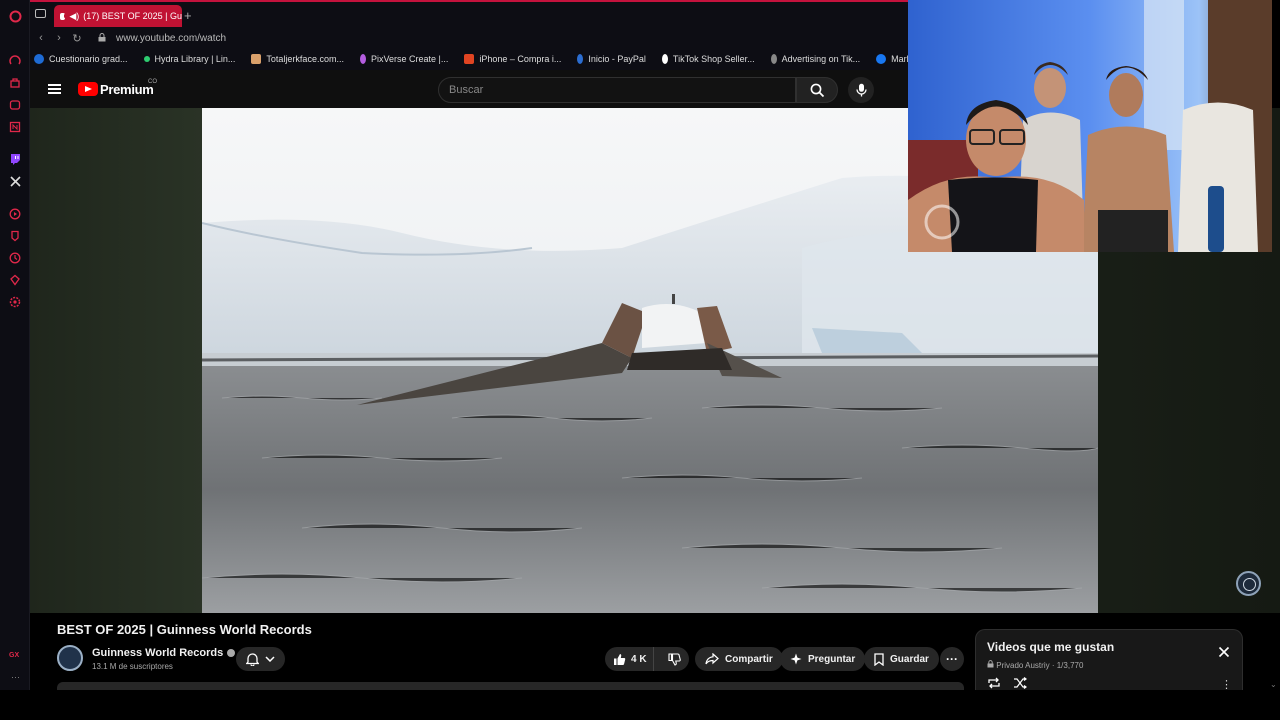 The height and width of the screenshot is (720, 1280). I want to click on tab-bar: ◀) (17) BEST OF 2025 | Gu +, so click(469, 14).